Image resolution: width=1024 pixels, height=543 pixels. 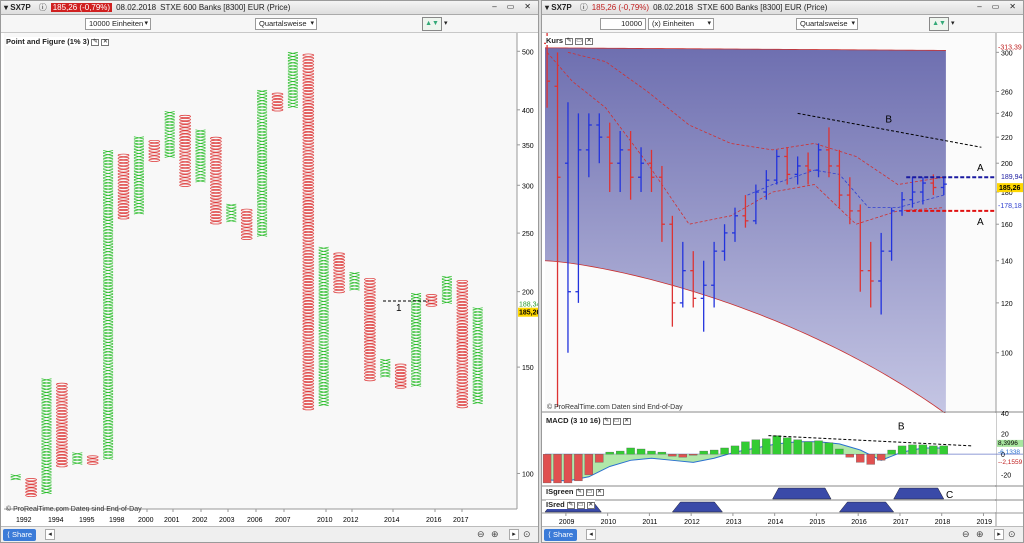 I want to click on macd-settings-icon: ✎, so click(x=606, y=421).